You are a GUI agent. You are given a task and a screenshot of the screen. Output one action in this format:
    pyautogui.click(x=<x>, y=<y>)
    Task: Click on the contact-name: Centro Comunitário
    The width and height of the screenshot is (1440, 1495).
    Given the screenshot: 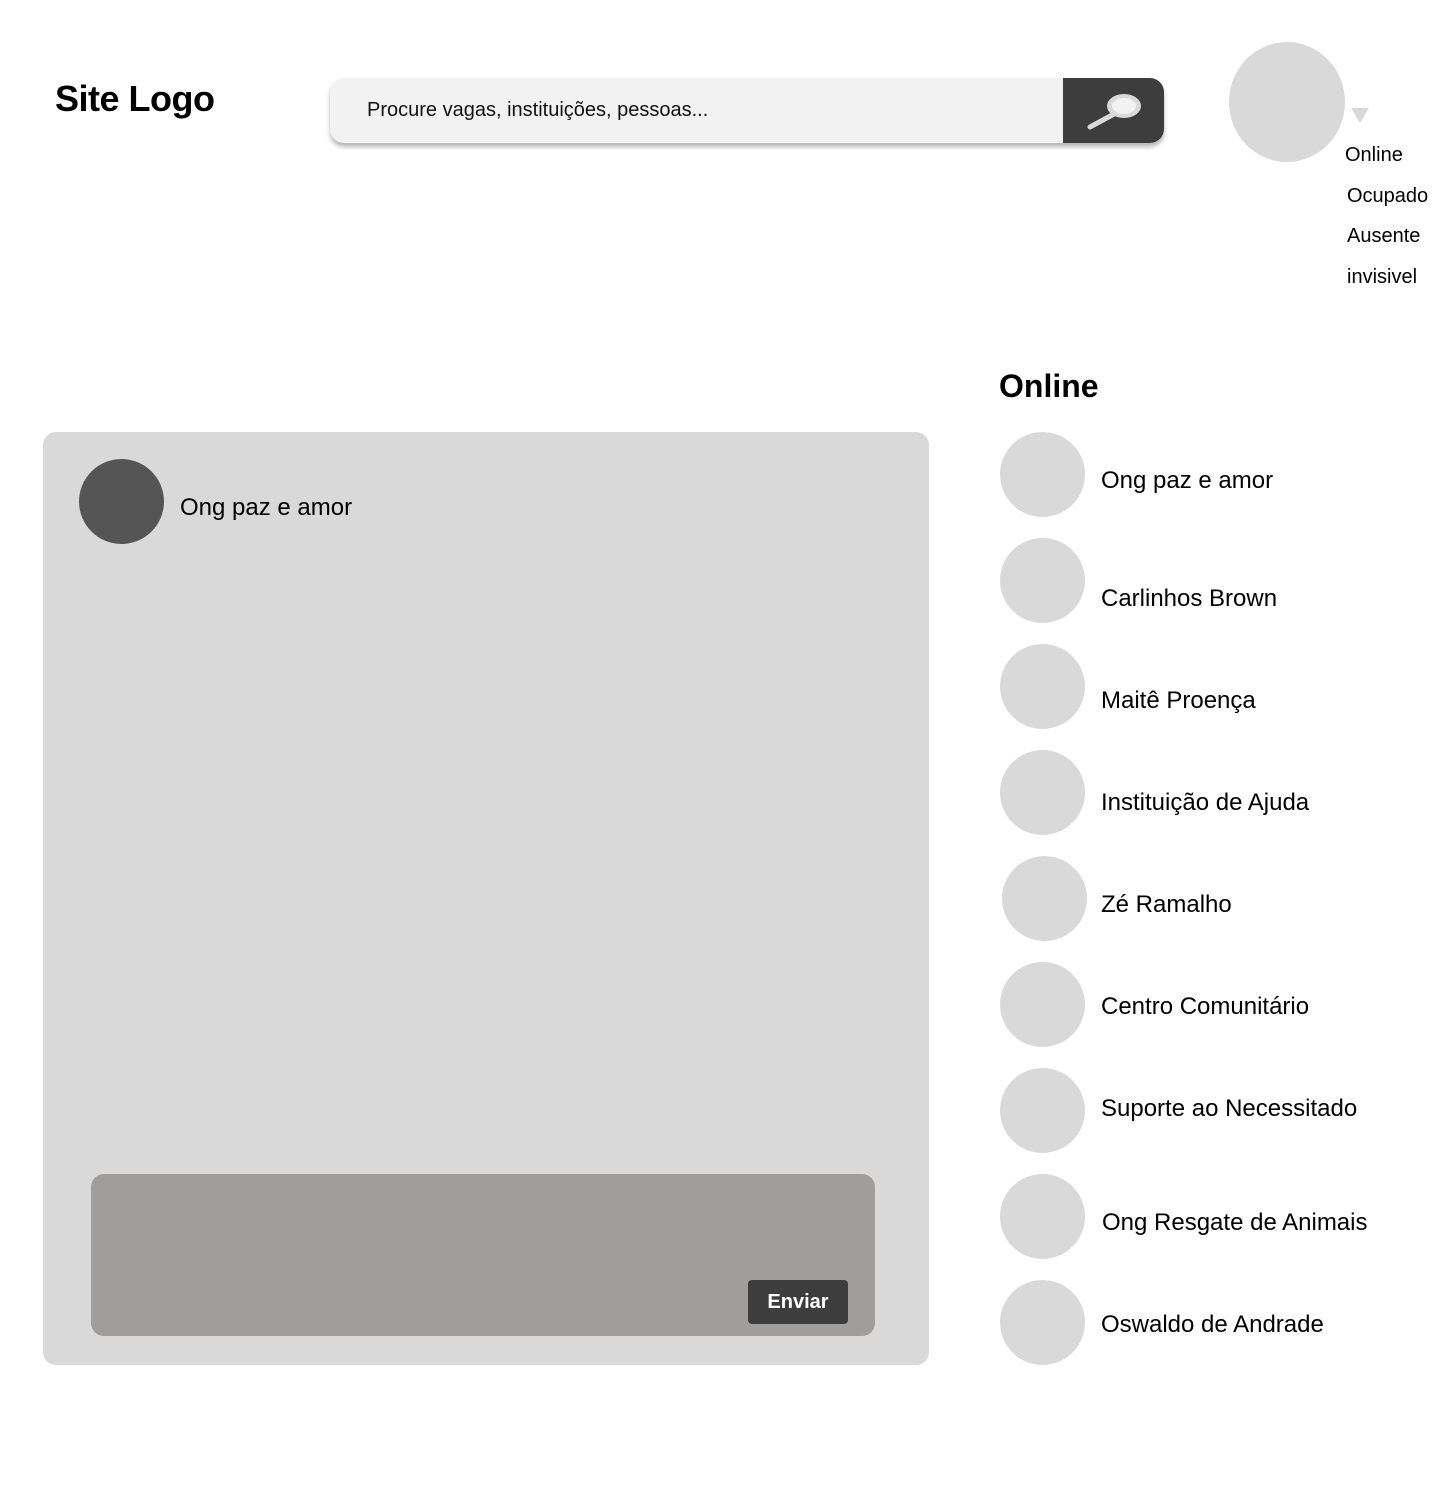 What is the action you would take?
    pyautogui.click(x=1205, y=1006)
    